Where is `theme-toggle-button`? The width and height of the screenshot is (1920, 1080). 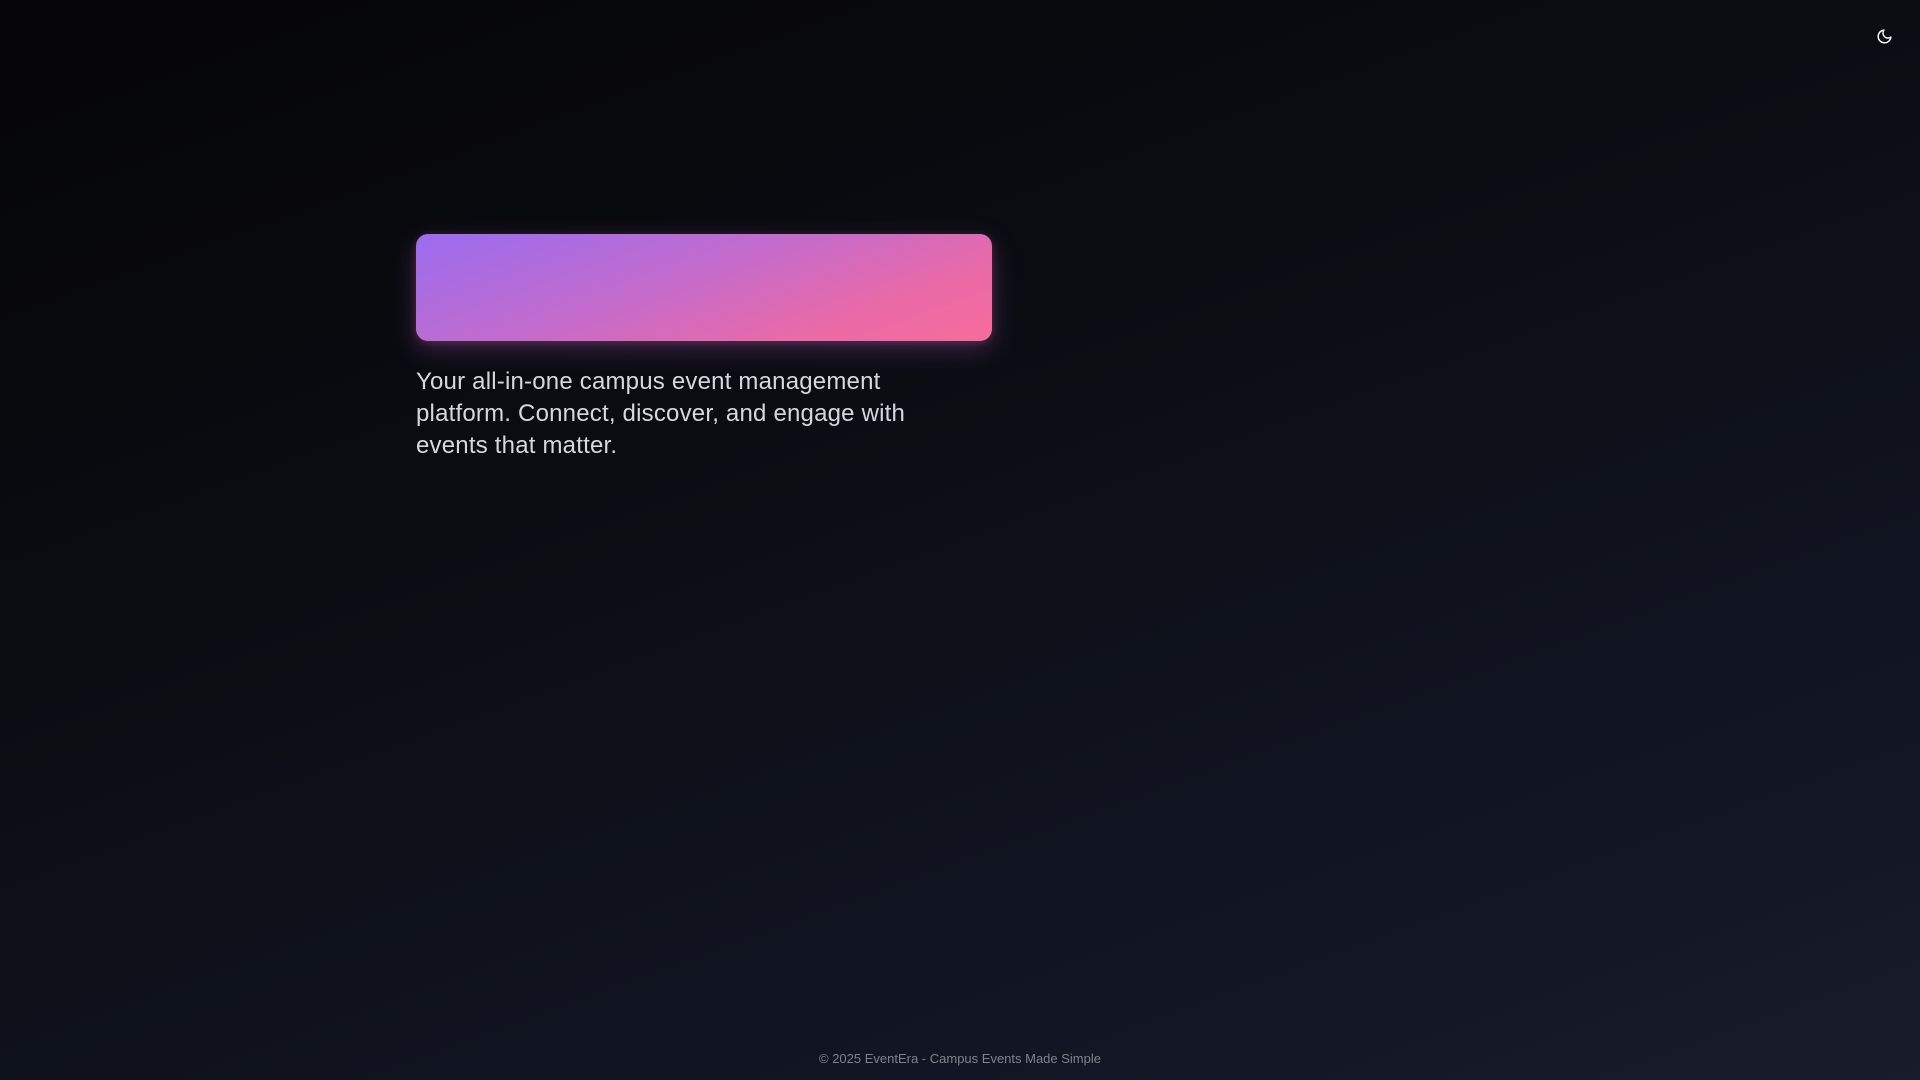 theme-toggle-button is located at coordinates (1884, 36).